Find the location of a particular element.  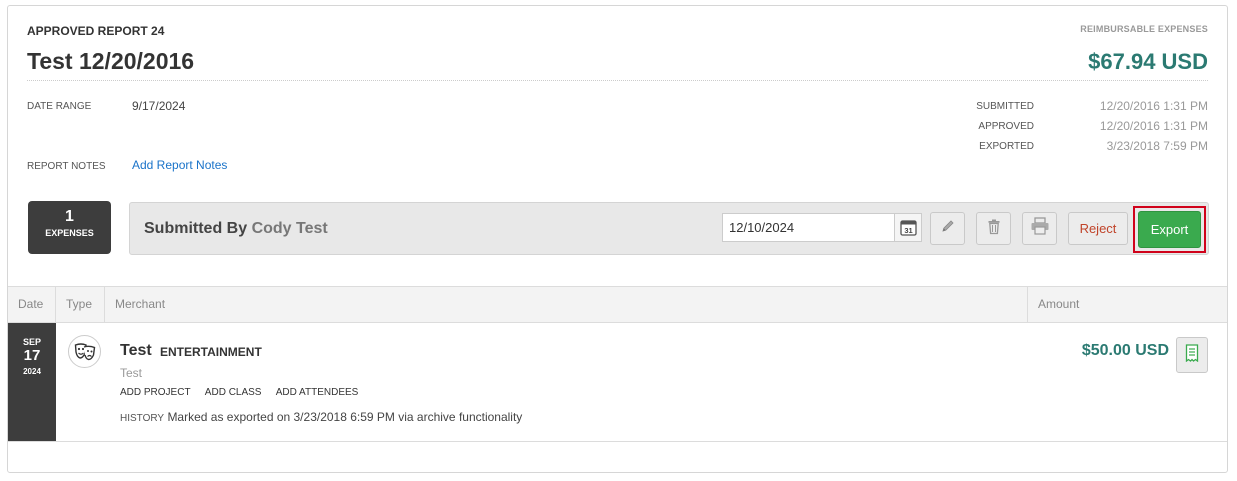

report-total: $67.94 USD is located at coordinates (1148, 61).